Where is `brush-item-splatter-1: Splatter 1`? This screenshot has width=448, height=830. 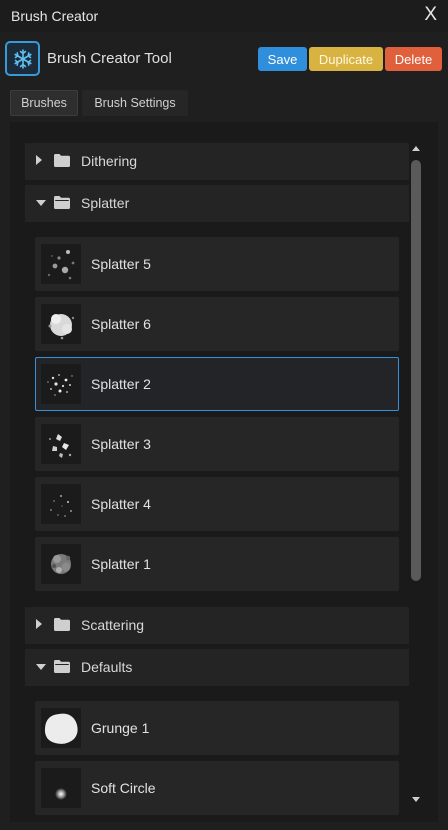
brush-item-splatter-1: Splatter 1 is located at coordinates (217, 564).